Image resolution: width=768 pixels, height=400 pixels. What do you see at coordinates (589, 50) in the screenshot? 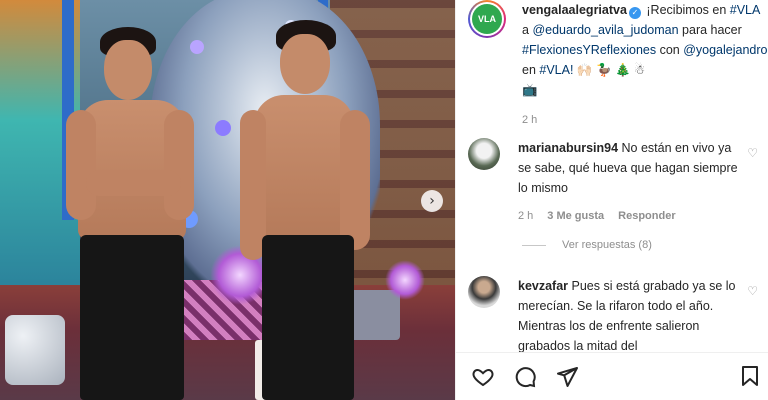
I see `hashtag-link: #FlexionesYReflexiones` at bounding box center [589, 50].